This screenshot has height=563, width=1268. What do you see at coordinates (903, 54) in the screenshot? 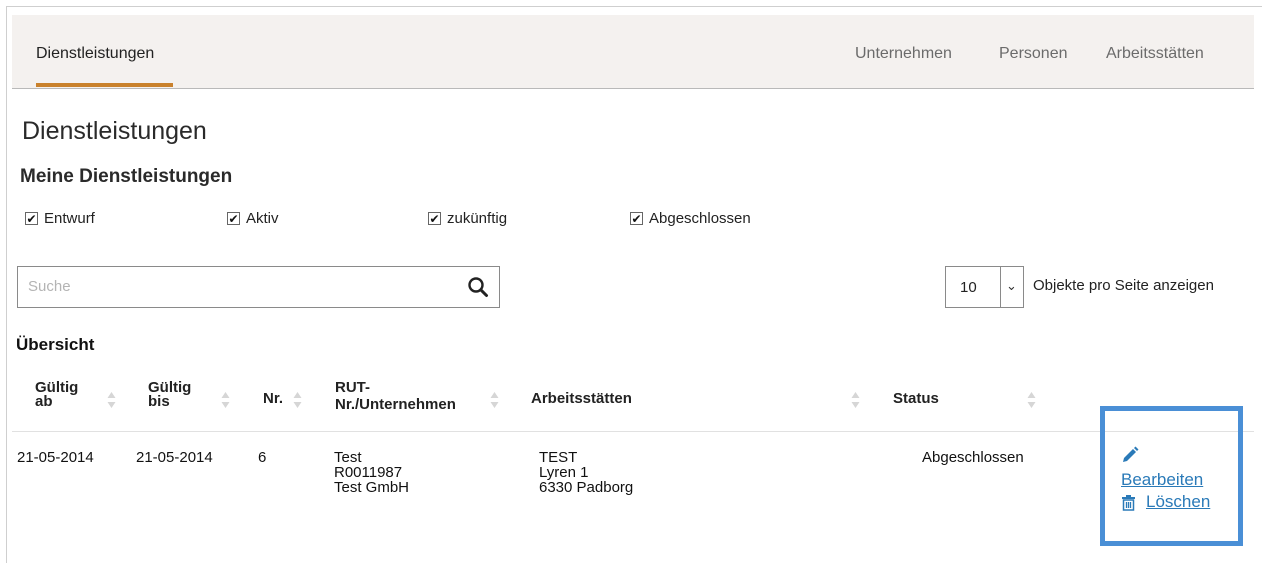
I see `tab-unternehmen: Unternehmen` at bounding box center [903, 54].